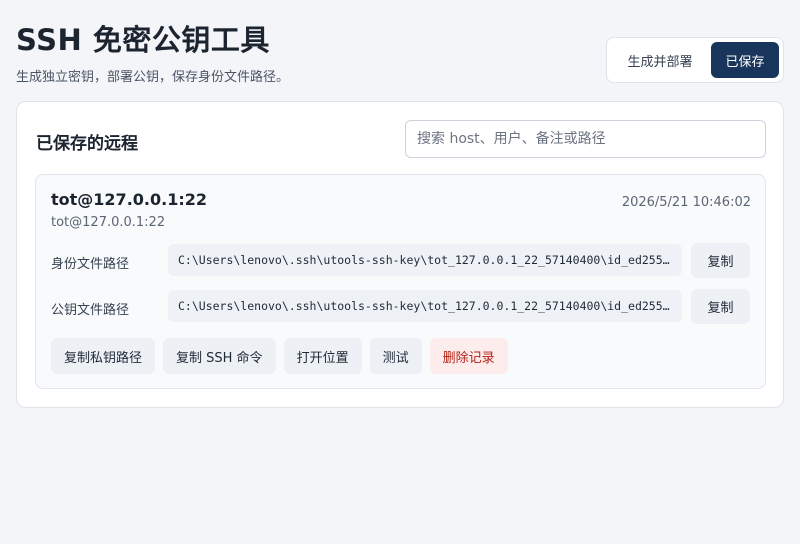  I want to click on mode-switch: 生成并部署 已保存, so click(695, 60).